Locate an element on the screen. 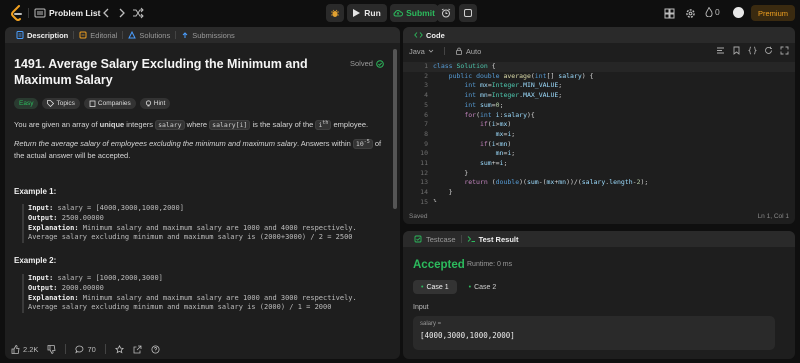  maximize-icon is located at coordinates (784, 50).